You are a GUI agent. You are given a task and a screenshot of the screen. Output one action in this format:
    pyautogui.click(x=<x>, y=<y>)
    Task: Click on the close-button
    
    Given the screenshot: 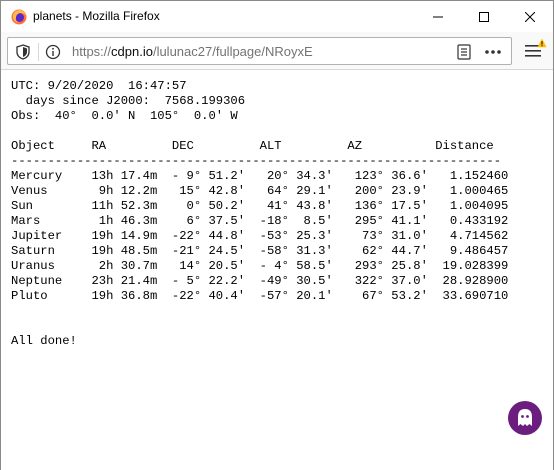 What is the action you would take?
    pyautogui.click(x=530, y=16)
    